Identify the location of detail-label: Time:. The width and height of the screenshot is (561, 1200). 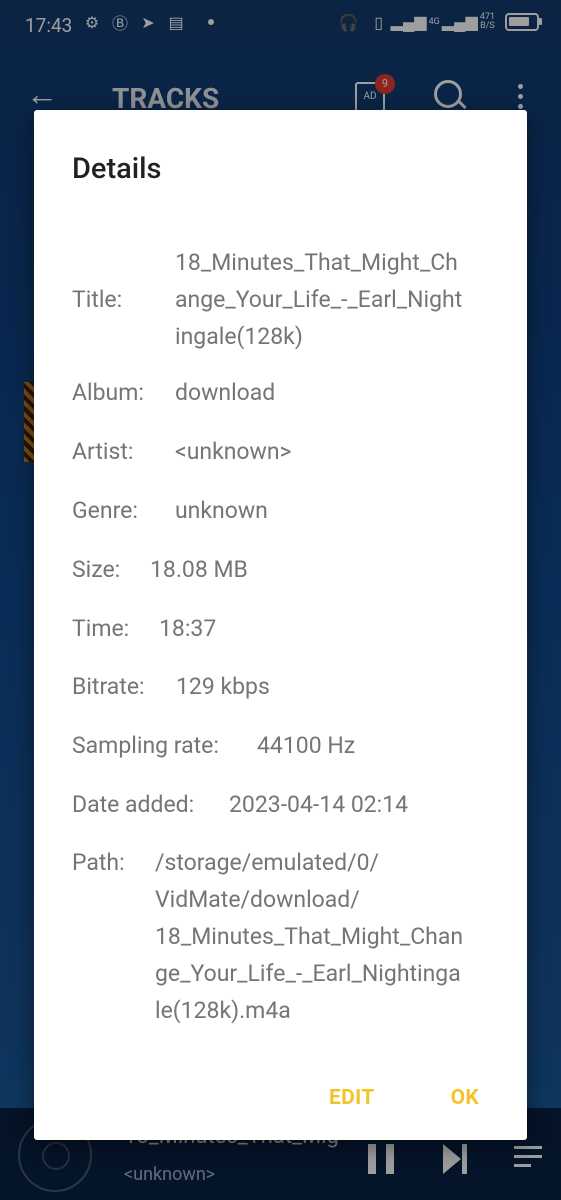
(101, 628).